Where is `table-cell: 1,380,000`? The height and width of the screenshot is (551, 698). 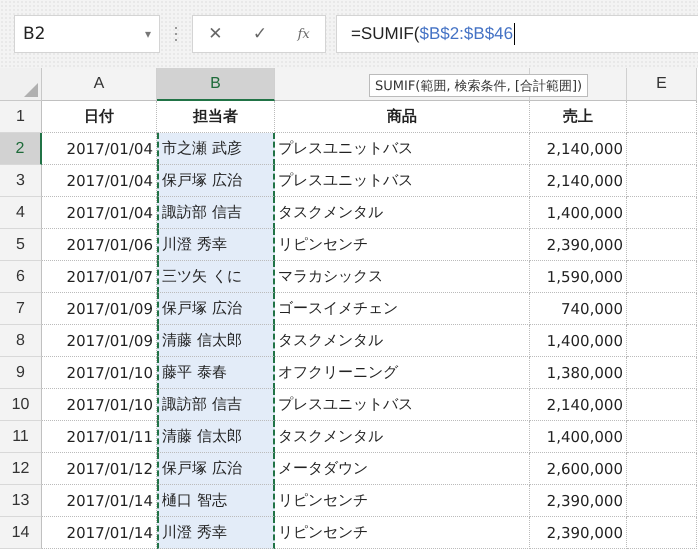 table-cell: 1,380,000 is located at coordinates (578, 373).